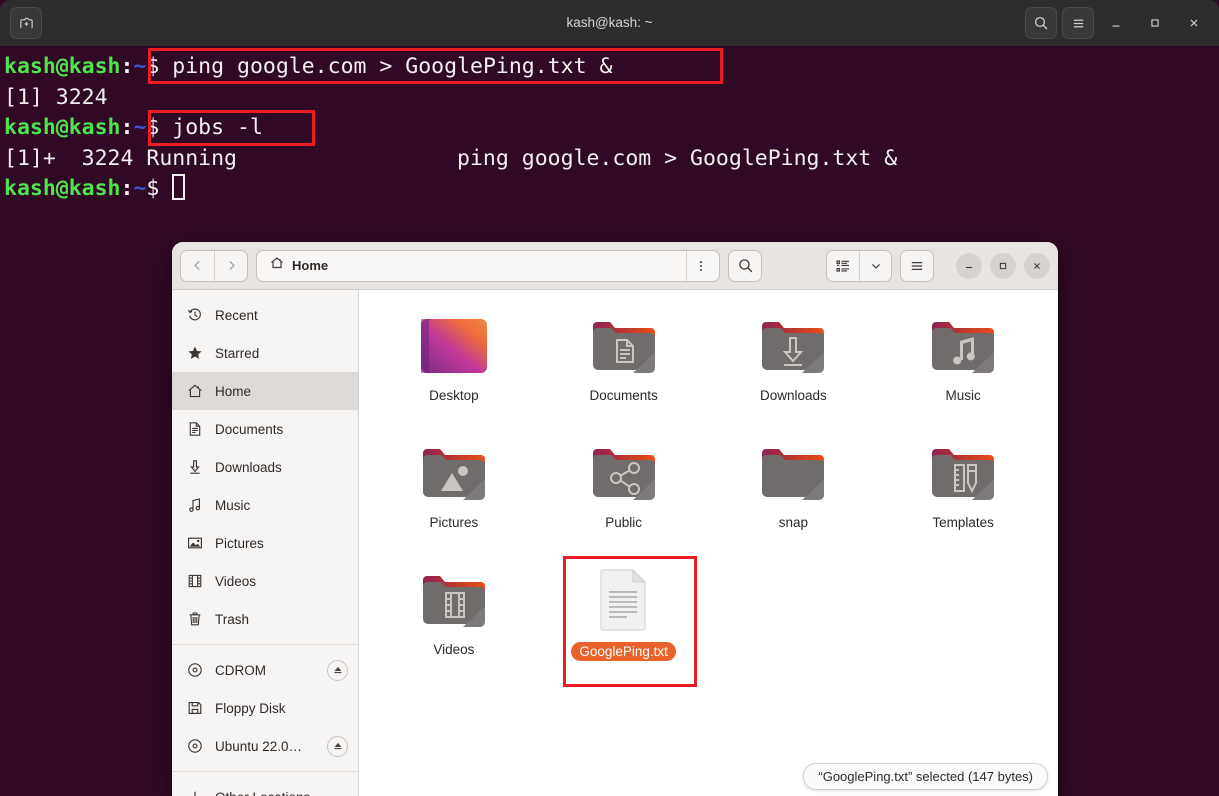 The image size is (1219, 796). I want to click on file-item-label: Documents, so click(623, 395).